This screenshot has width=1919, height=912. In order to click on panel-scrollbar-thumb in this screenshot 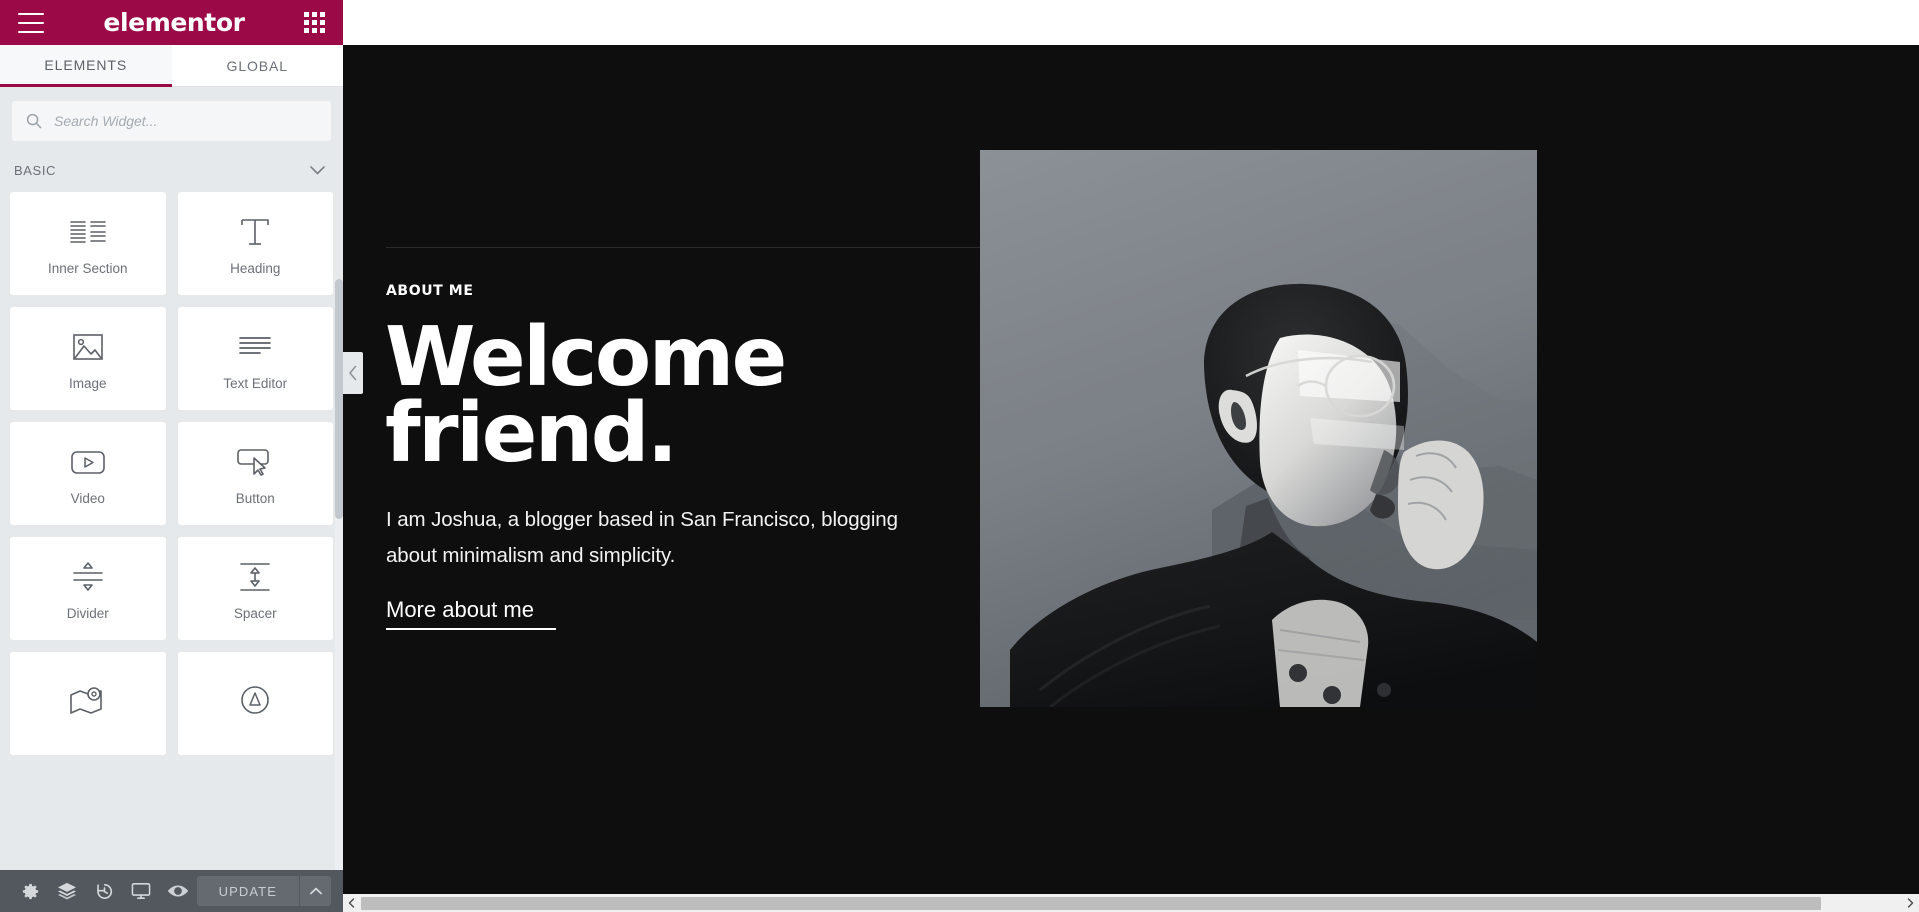, I will do `click(339, 399)`.